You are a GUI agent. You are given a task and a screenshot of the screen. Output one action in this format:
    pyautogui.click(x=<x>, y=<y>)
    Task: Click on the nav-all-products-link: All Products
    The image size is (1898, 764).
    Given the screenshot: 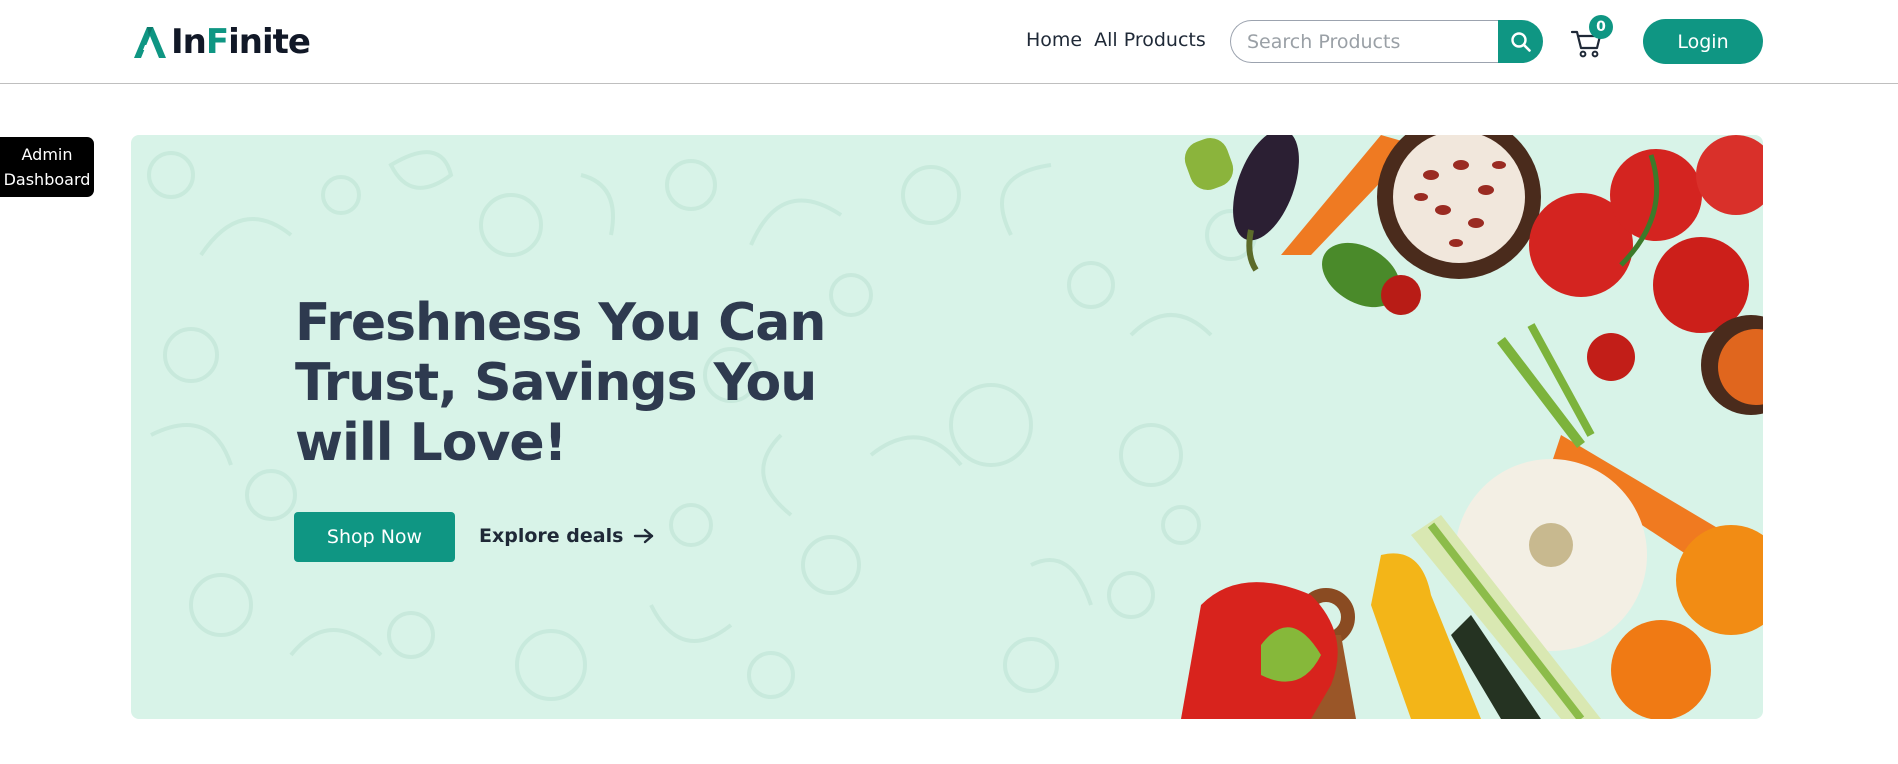 What is the action you would take?
    pyautogui.click(x=1150, y=40)
    